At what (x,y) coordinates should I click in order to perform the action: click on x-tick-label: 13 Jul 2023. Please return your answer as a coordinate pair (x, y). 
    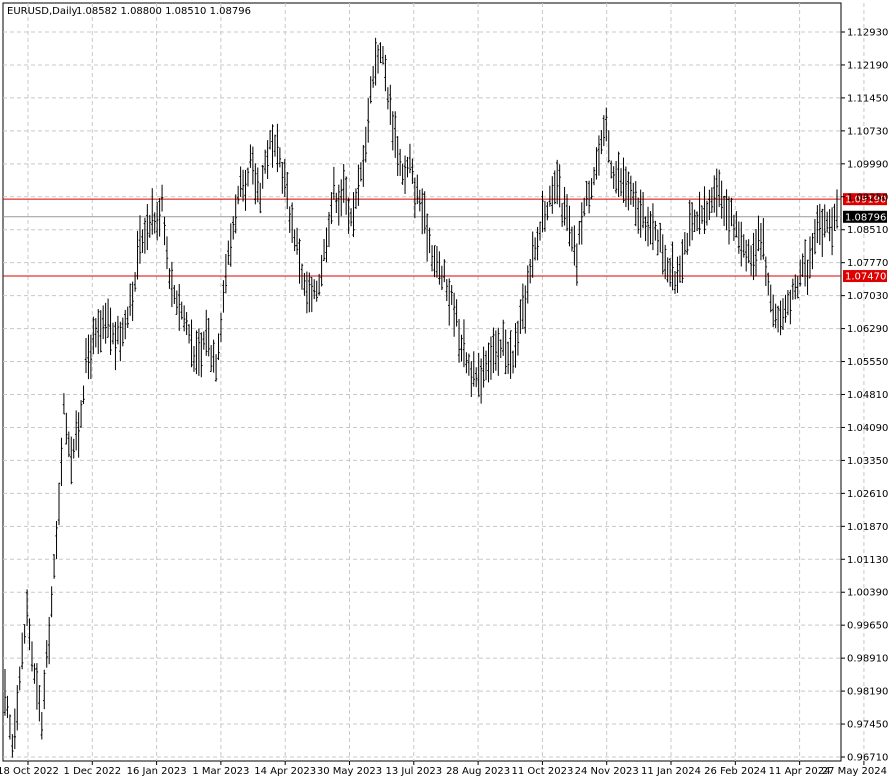
    Looking at the image, I should click on (413, 771).